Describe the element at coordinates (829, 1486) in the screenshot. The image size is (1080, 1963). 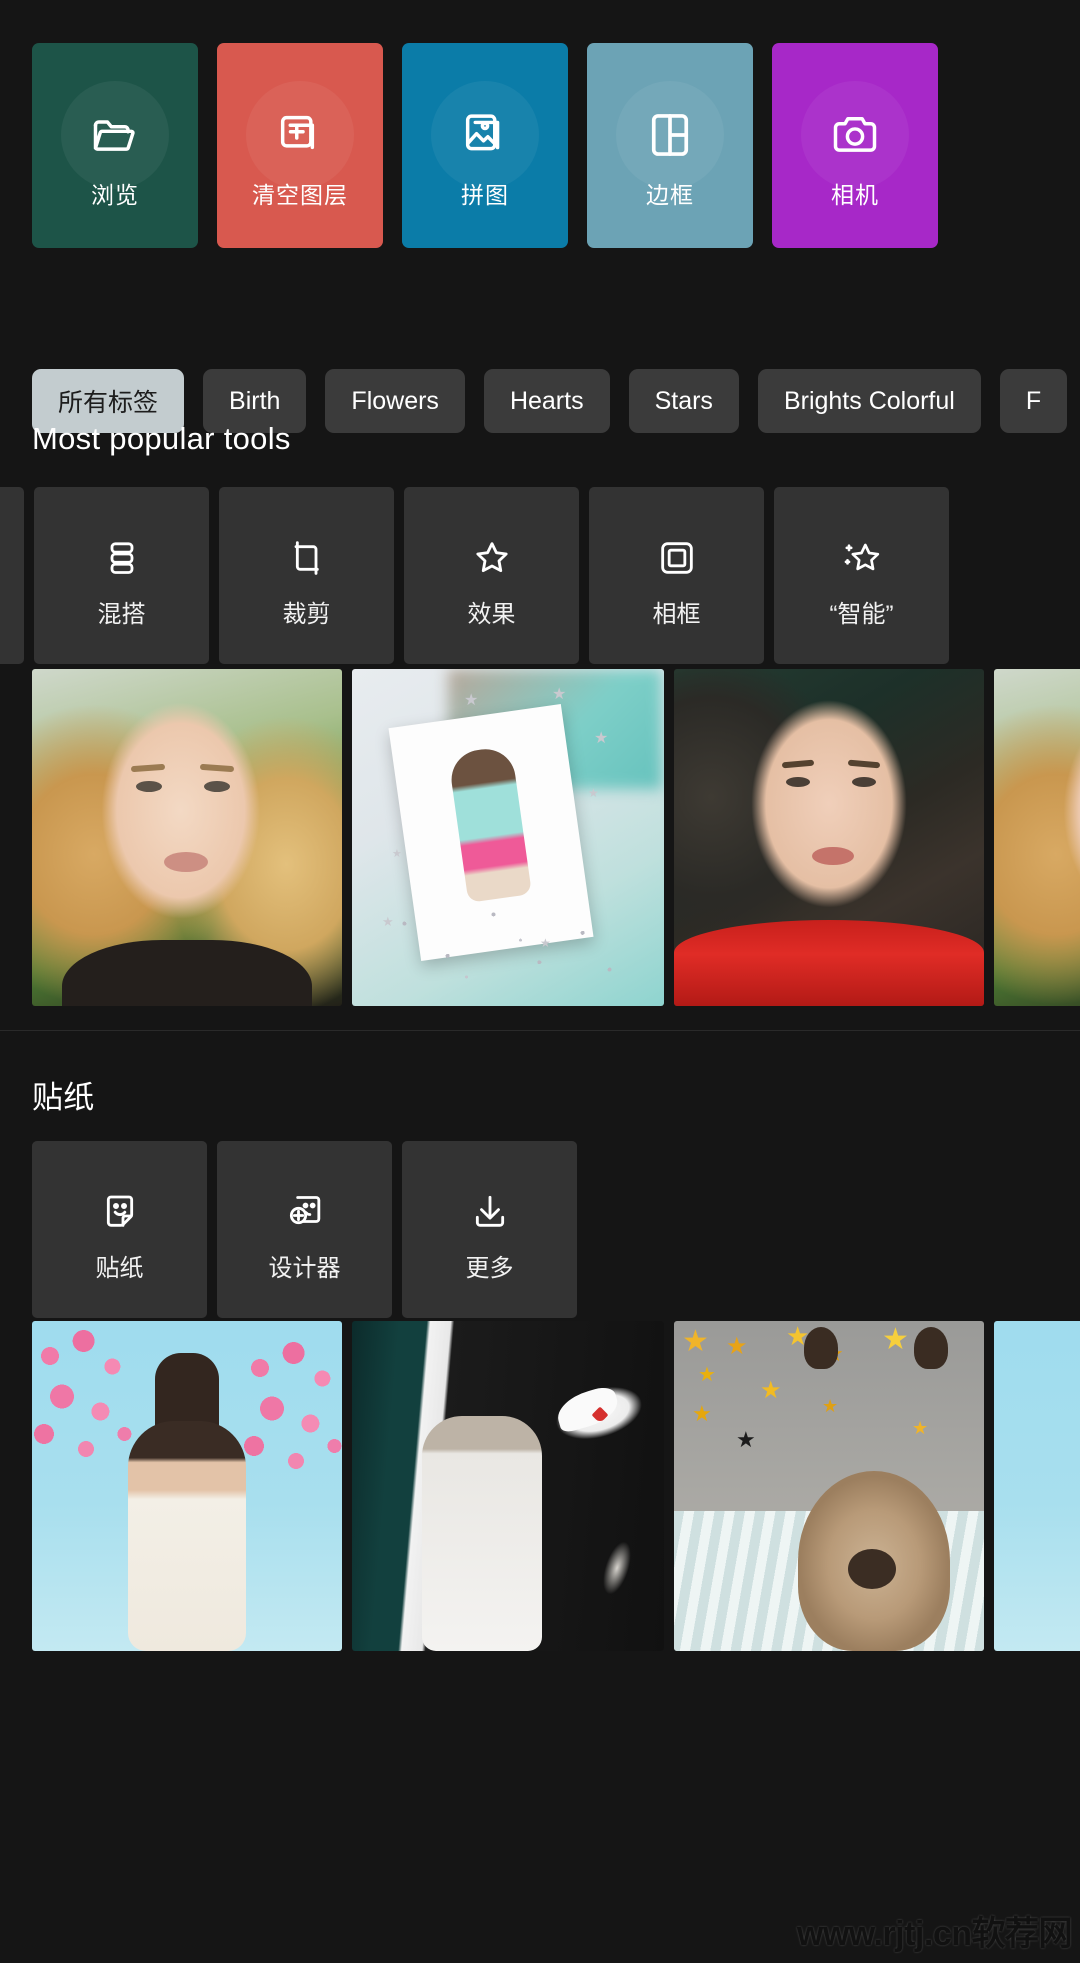
I see `photo-thumbnail: ★ ★ ★ ★ ★ ★ ★ ★ ★ ★ ★` at that location.